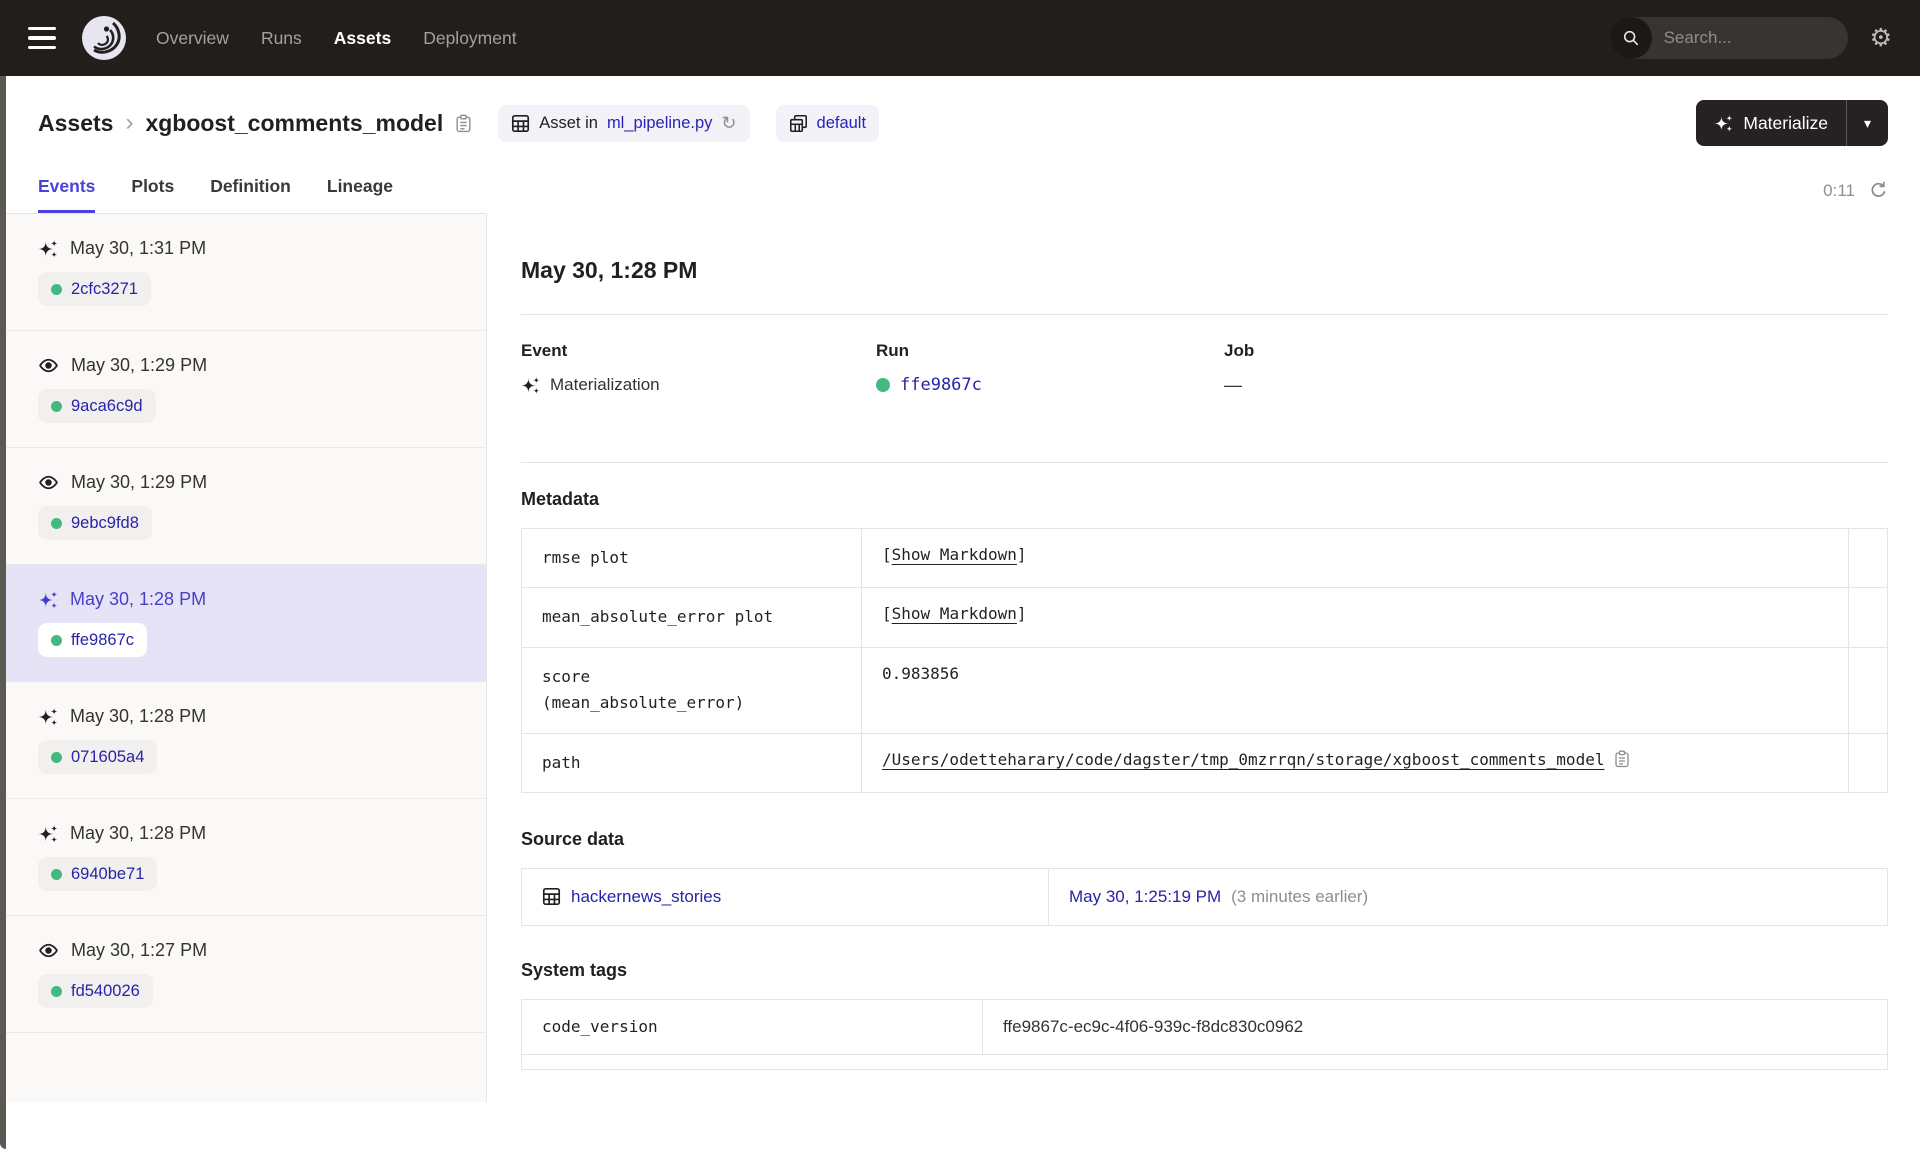 The width and height of the screenshot is (1920, 1149). Describe the element at coordinates (192, 38) in the screenshot. I see `nav-item-overview: Overview` at that location.